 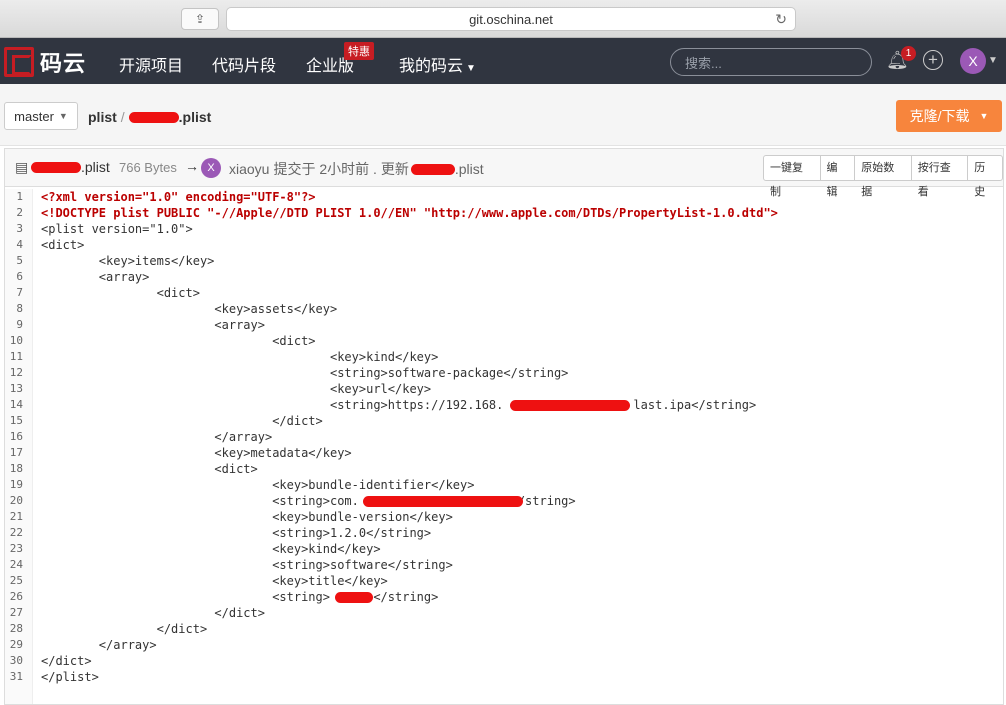 I want to click on nav-code-snippets: 代码片段, so click(x=244, y=64).